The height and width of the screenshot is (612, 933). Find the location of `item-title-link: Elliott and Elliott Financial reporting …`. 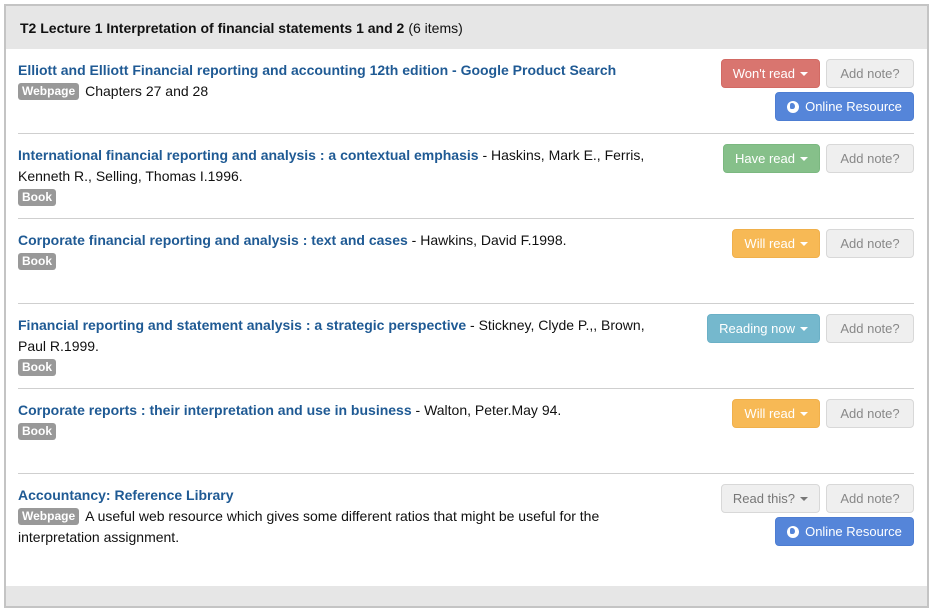

item-title-link: Elliott and Elliott Financial reporting … is located at coordinates (317, 70).